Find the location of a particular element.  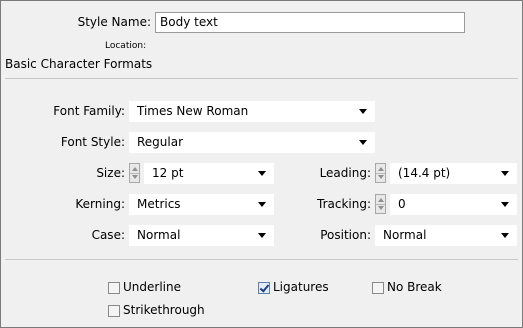

tracking-stepper is located at coordinates (380, 204).